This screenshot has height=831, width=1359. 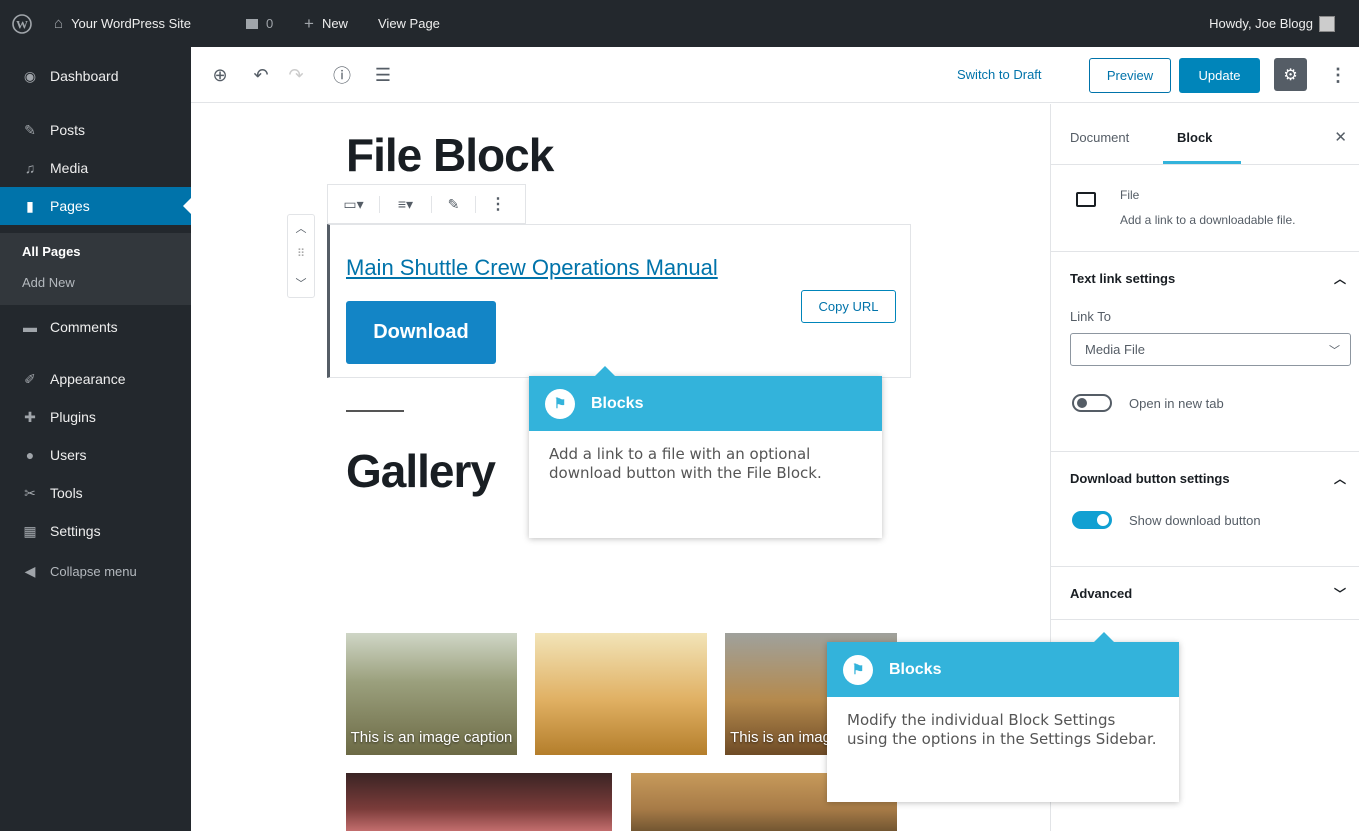 What do you see at coordinates (261, 75) in the screenshot?
I see `undo-icon: ↶` at bounding box center [261, 75].